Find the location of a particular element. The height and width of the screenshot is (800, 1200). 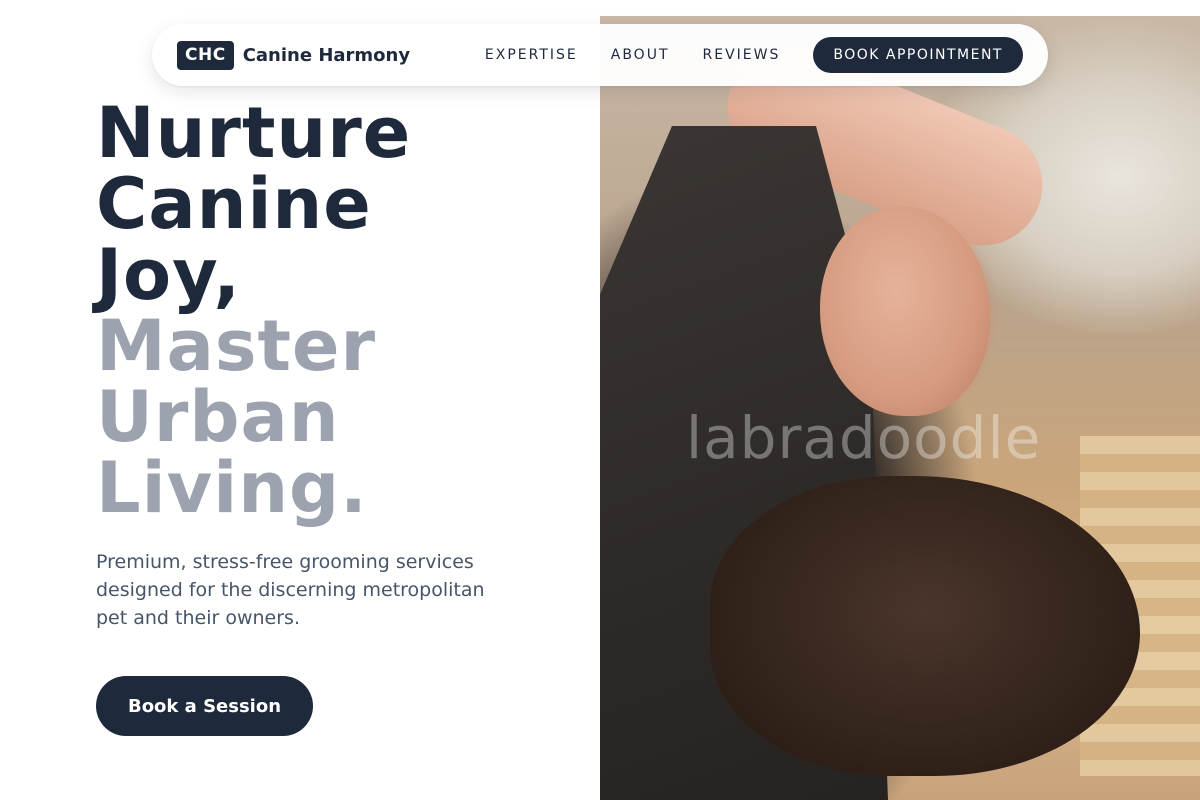

photo-watermark: labradoodle is located at coordinates (864, 438).